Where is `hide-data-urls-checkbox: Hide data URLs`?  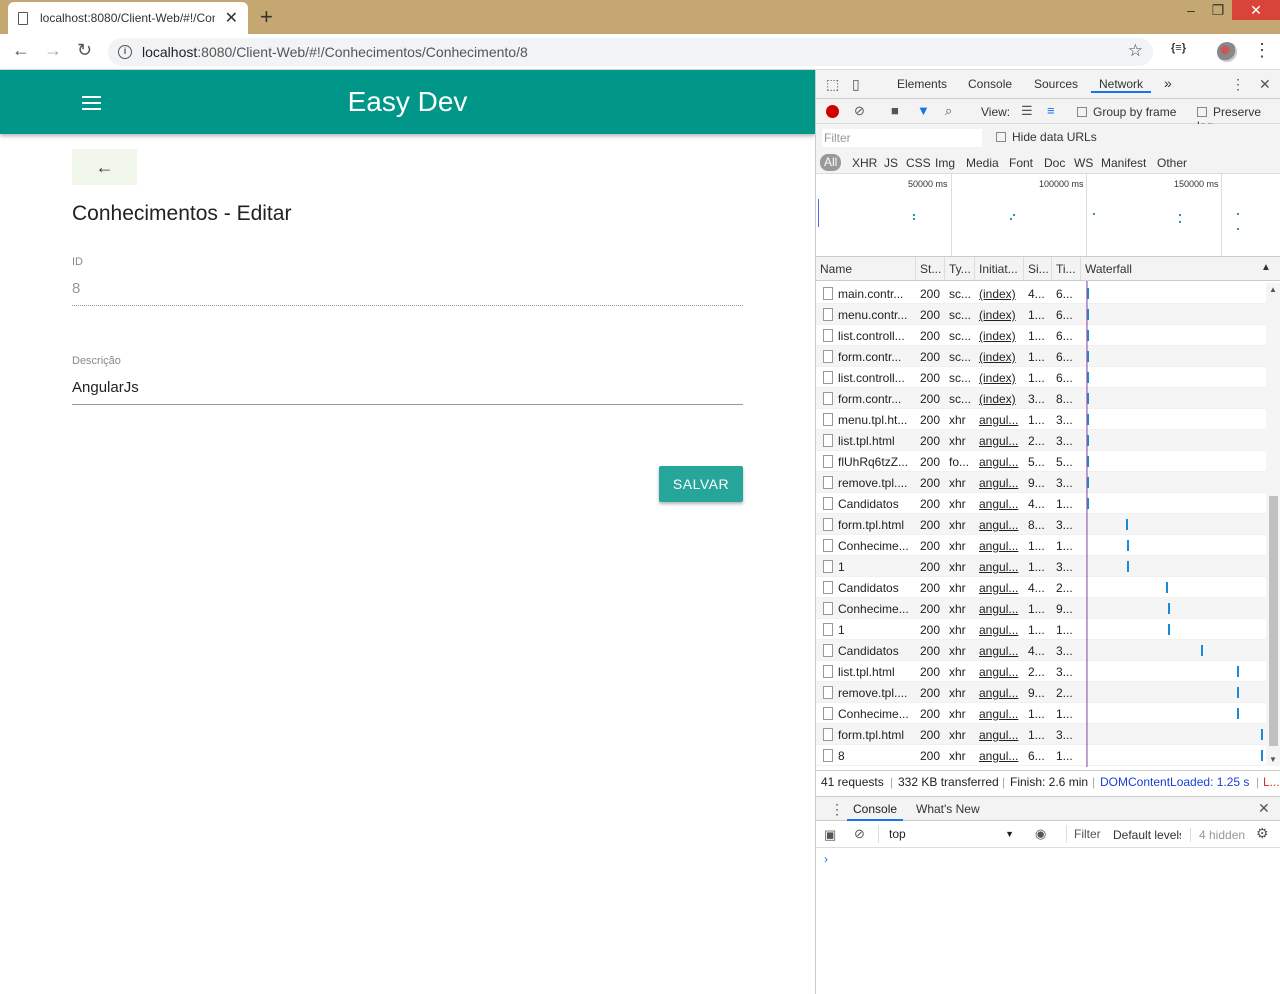 hide-data-urls-checkbox: Hide data URLs is located at coordinates (1046, 137).